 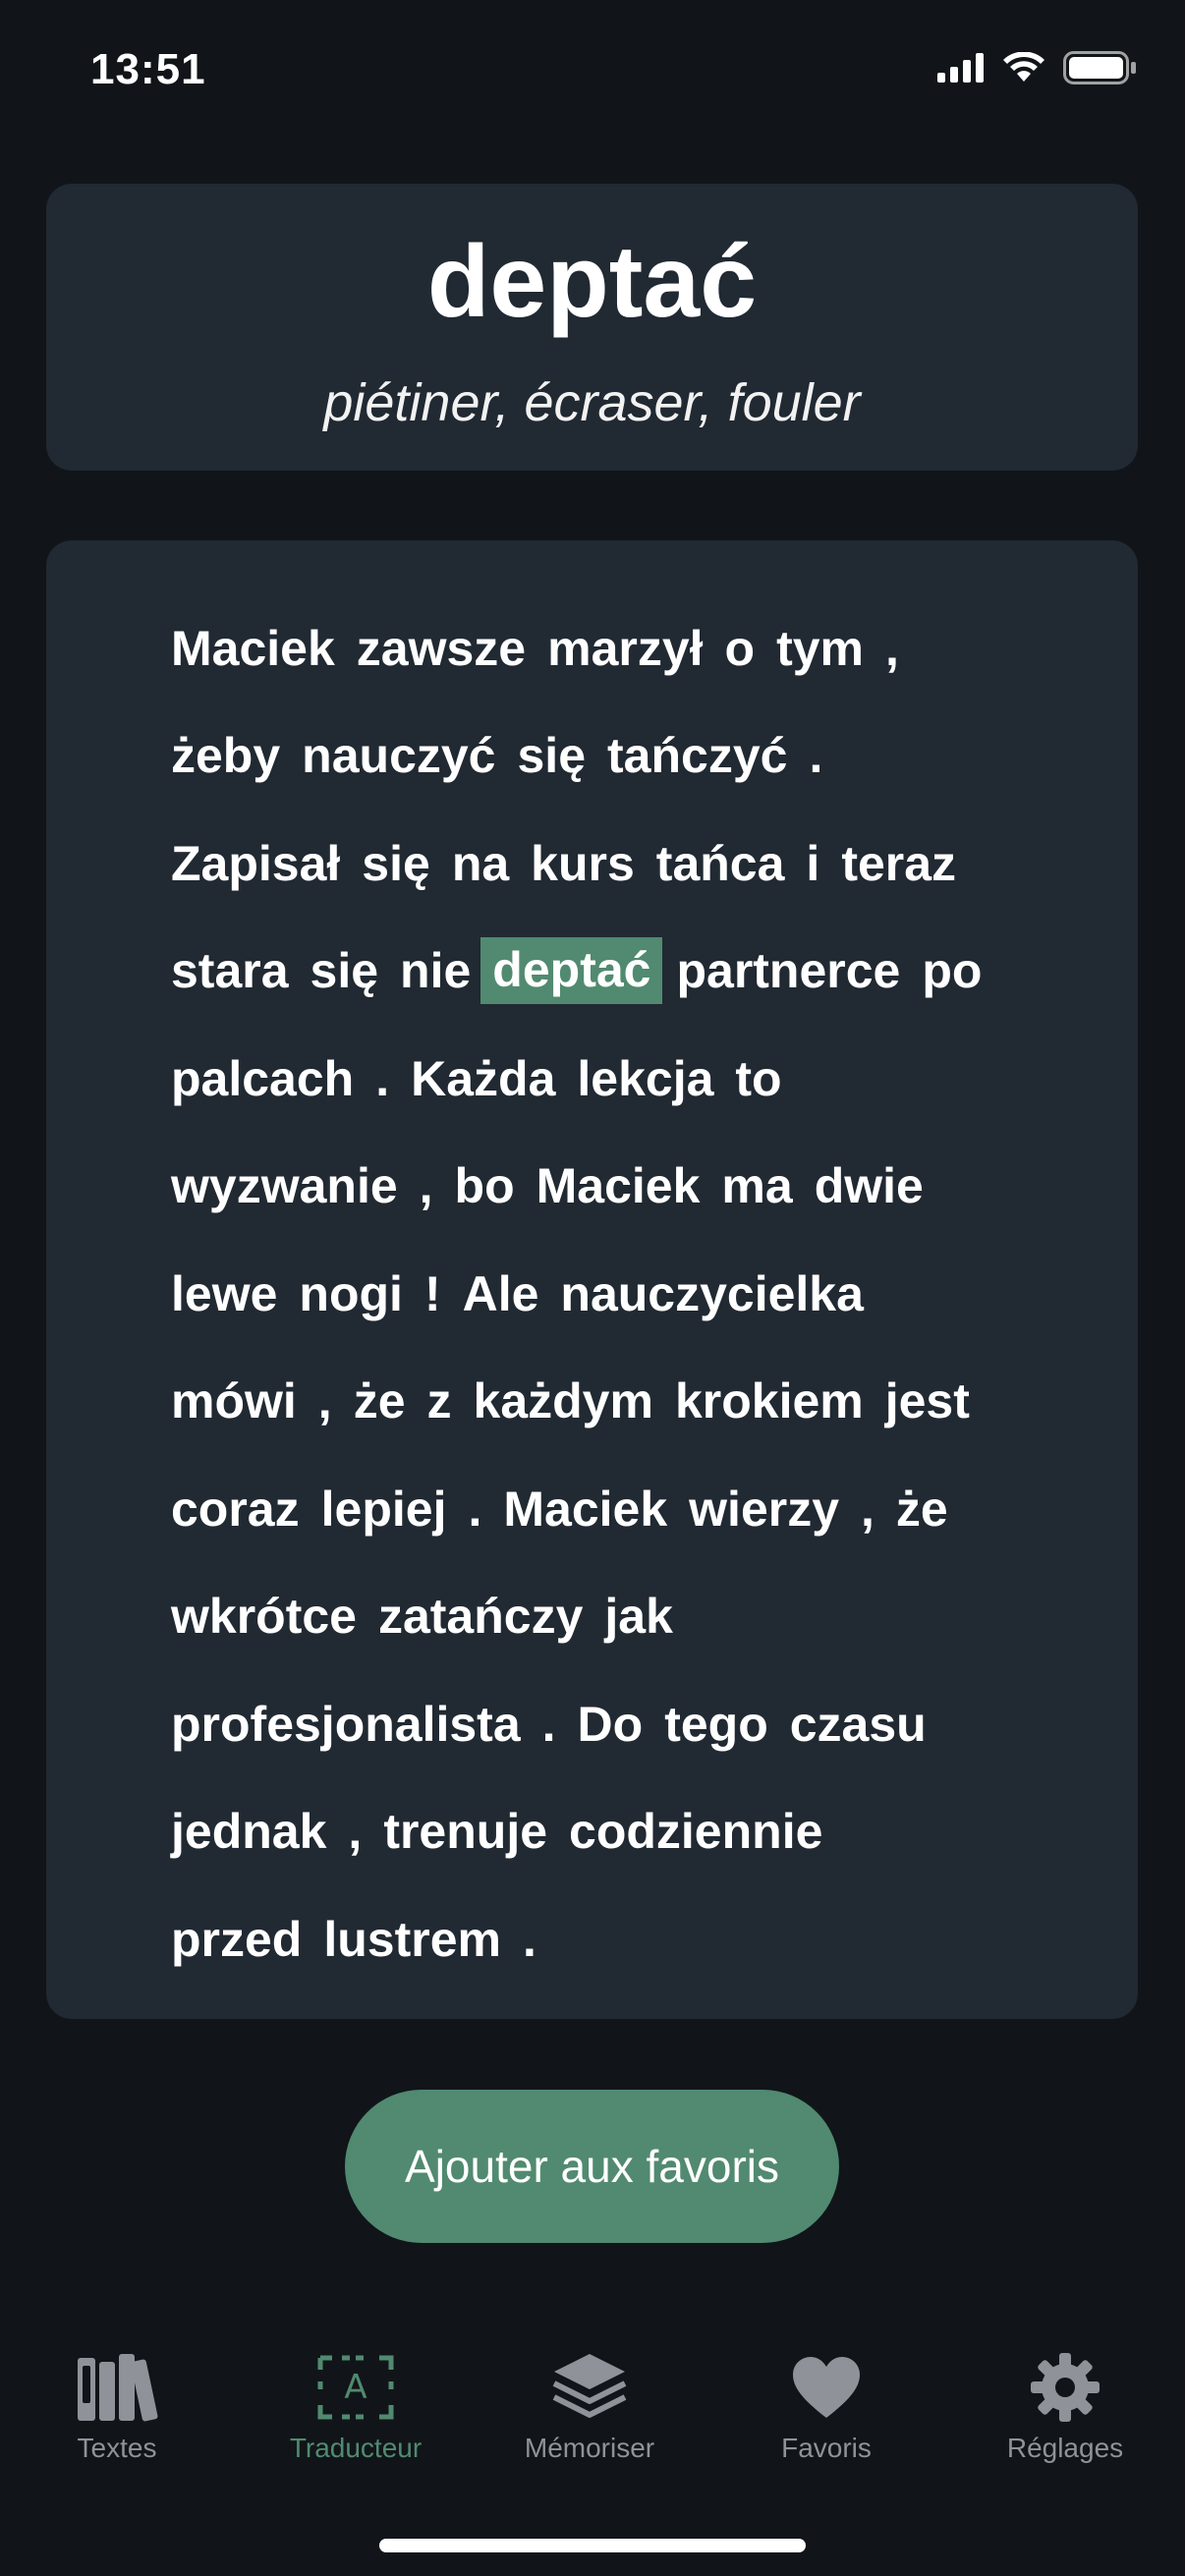 I want to click on passage-word: jest, so click(x=928, y=1400).